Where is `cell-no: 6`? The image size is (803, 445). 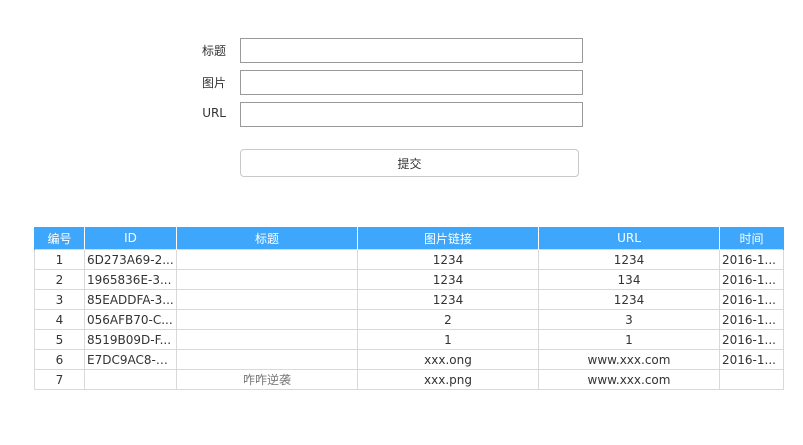
cell-no: 6 is located at coordinates (59, 359).